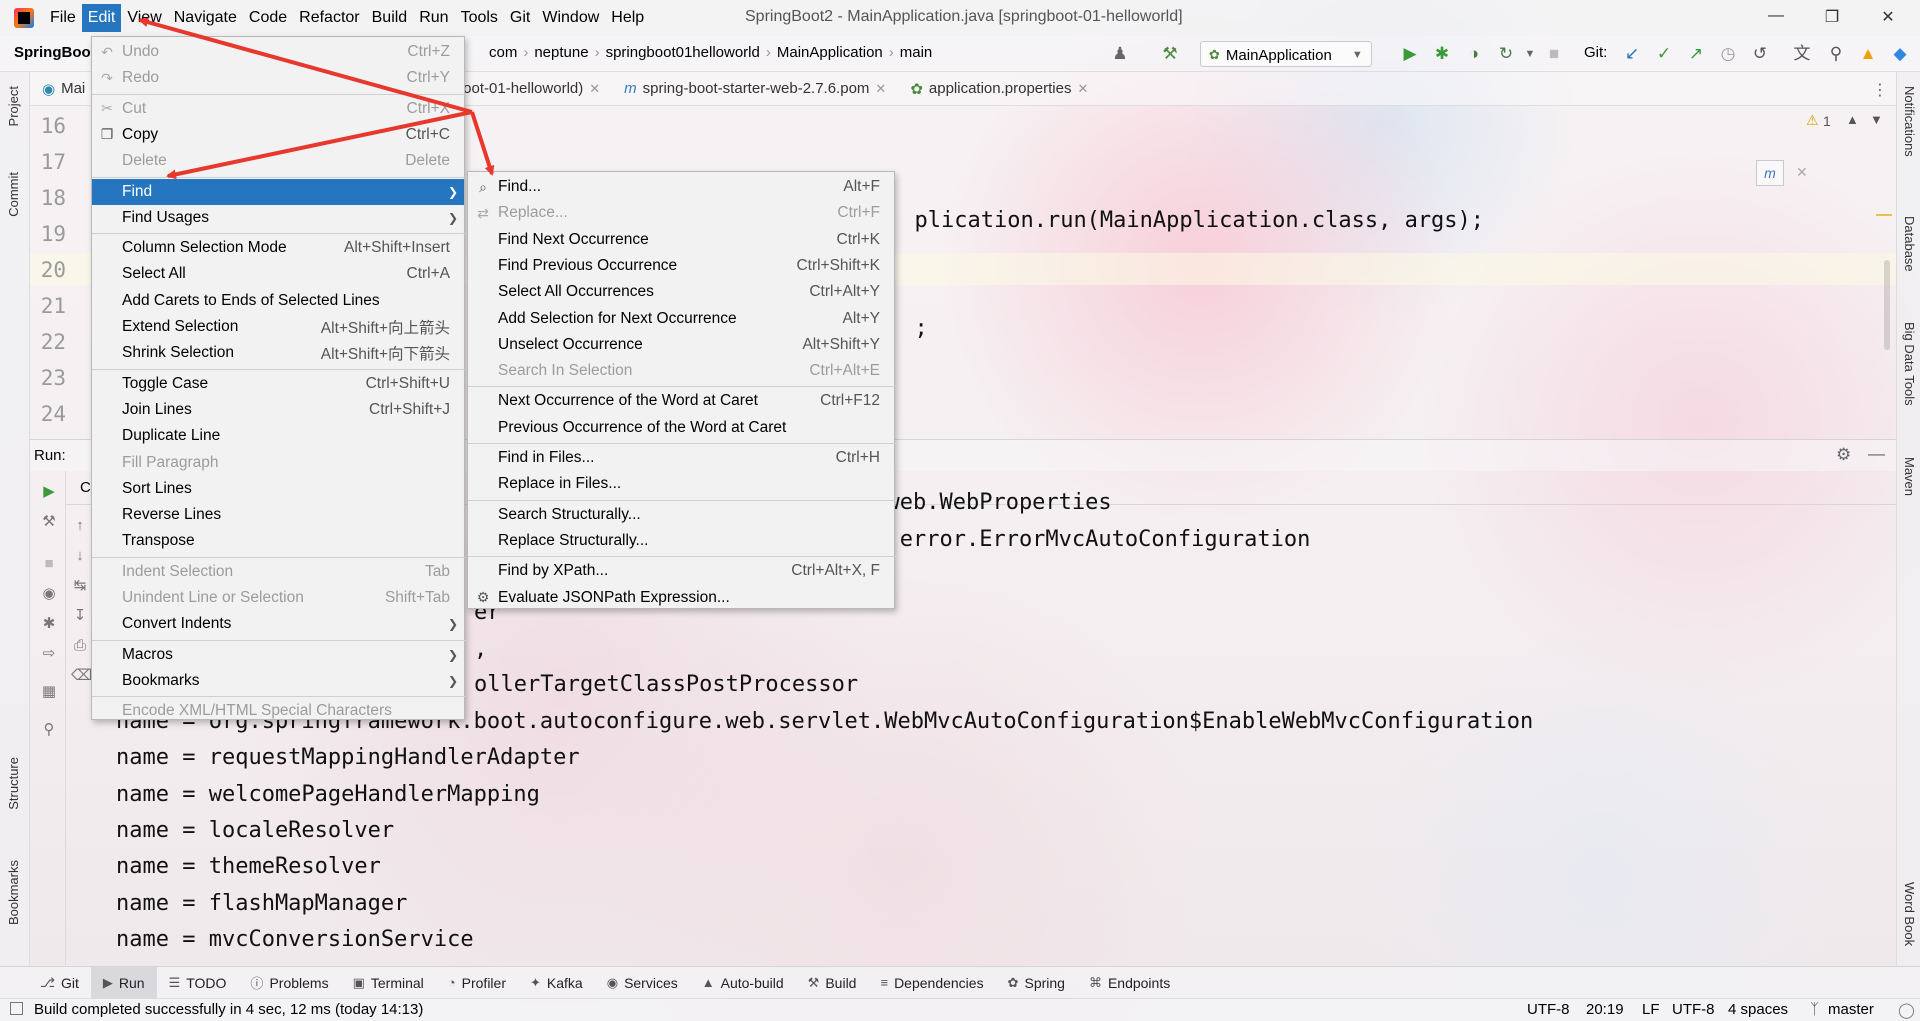 The width and height of the screenshot is (1920, 1021). I want to click on menu-item-replace: ⇄ Replace... Ctrl+F, so click(681, 213).